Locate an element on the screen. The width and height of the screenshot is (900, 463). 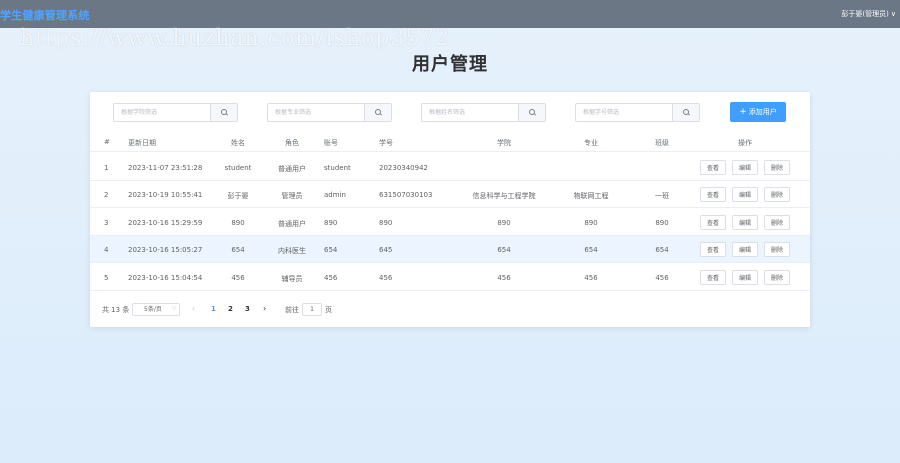
cell-college: 456 is located at coordinates (504, 278).